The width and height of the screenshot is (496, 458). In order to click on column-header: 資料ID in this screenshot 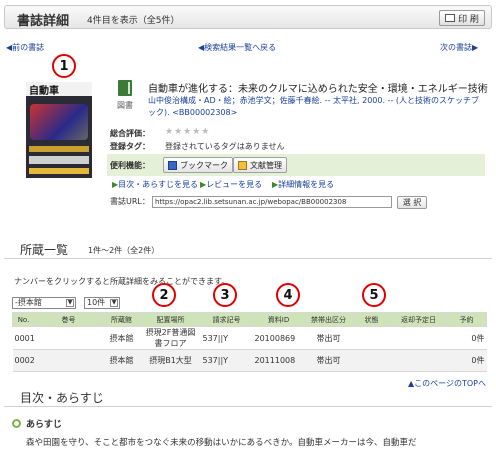, I will do `click(278, 319)`.